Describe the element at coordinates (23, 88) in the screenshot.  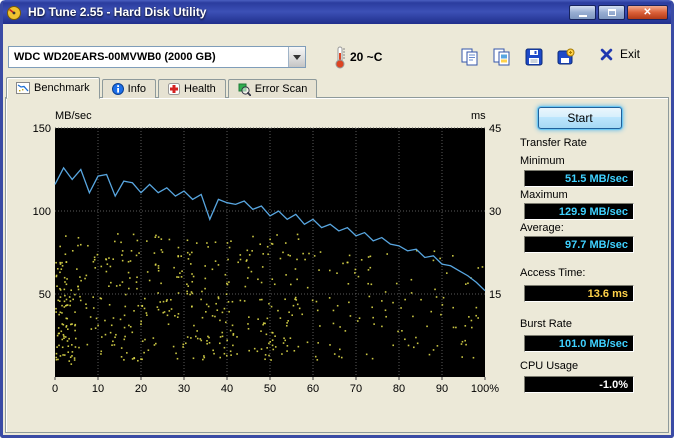
I see `benchmark-icon` at that location.